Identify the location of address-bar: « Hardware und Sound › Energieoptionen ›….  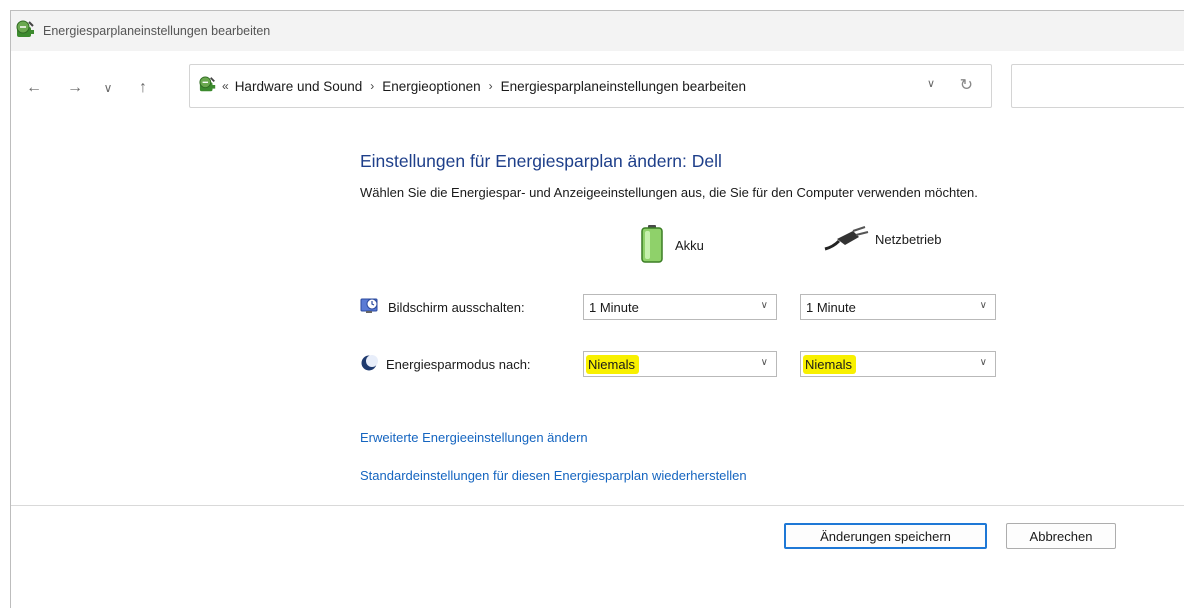
(590, 86).